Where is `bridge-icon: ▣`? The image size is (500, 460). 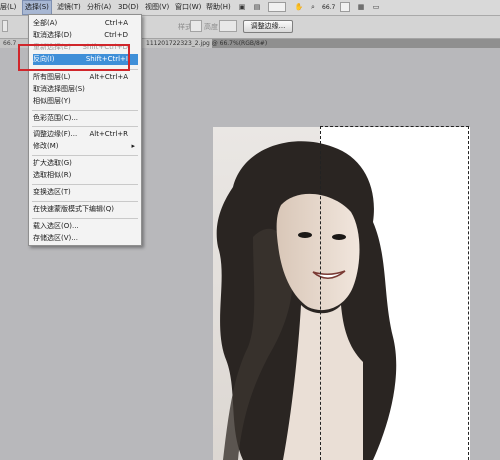 bridge-icon: ▣ is located at coordinates (242, 7).